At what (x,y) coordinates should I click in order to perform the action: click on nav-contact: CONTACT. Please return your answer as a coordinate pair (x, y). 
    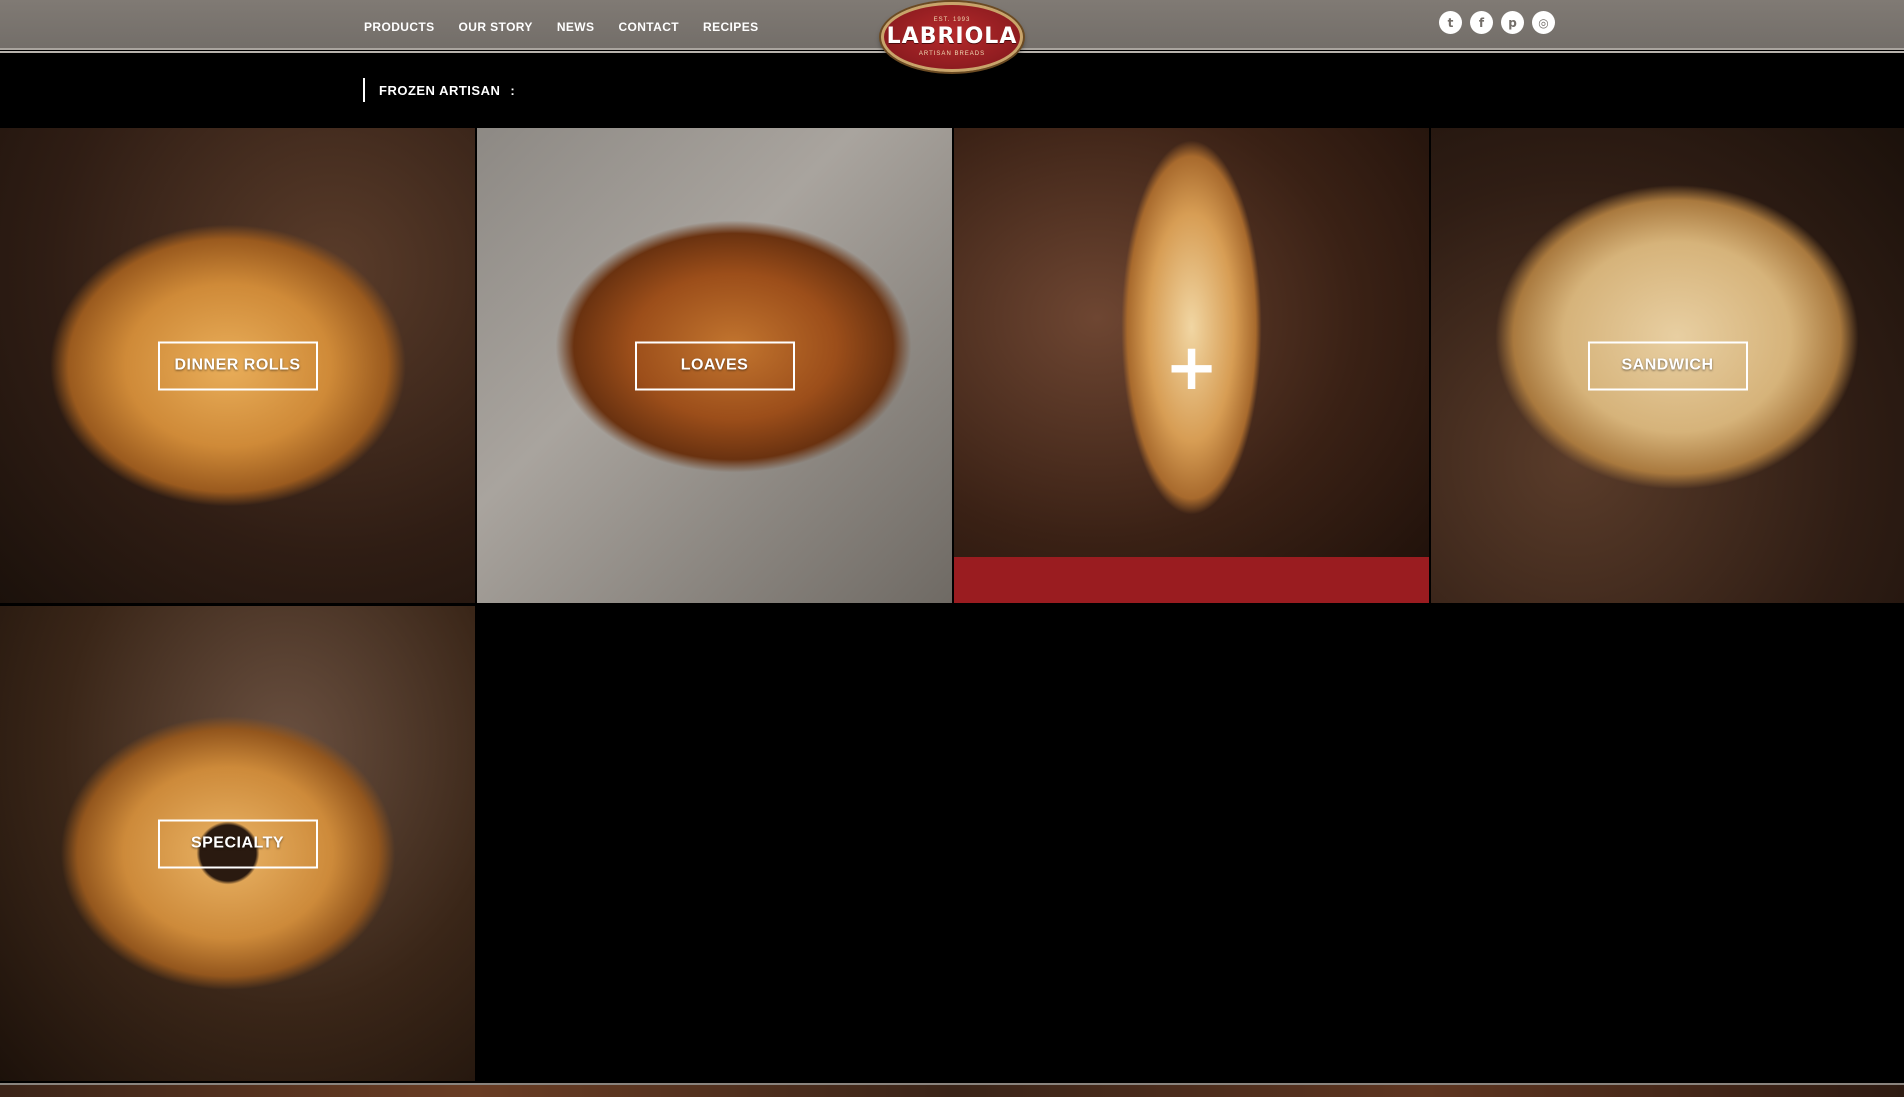
    Looking at the image, I should click on (648, 27).